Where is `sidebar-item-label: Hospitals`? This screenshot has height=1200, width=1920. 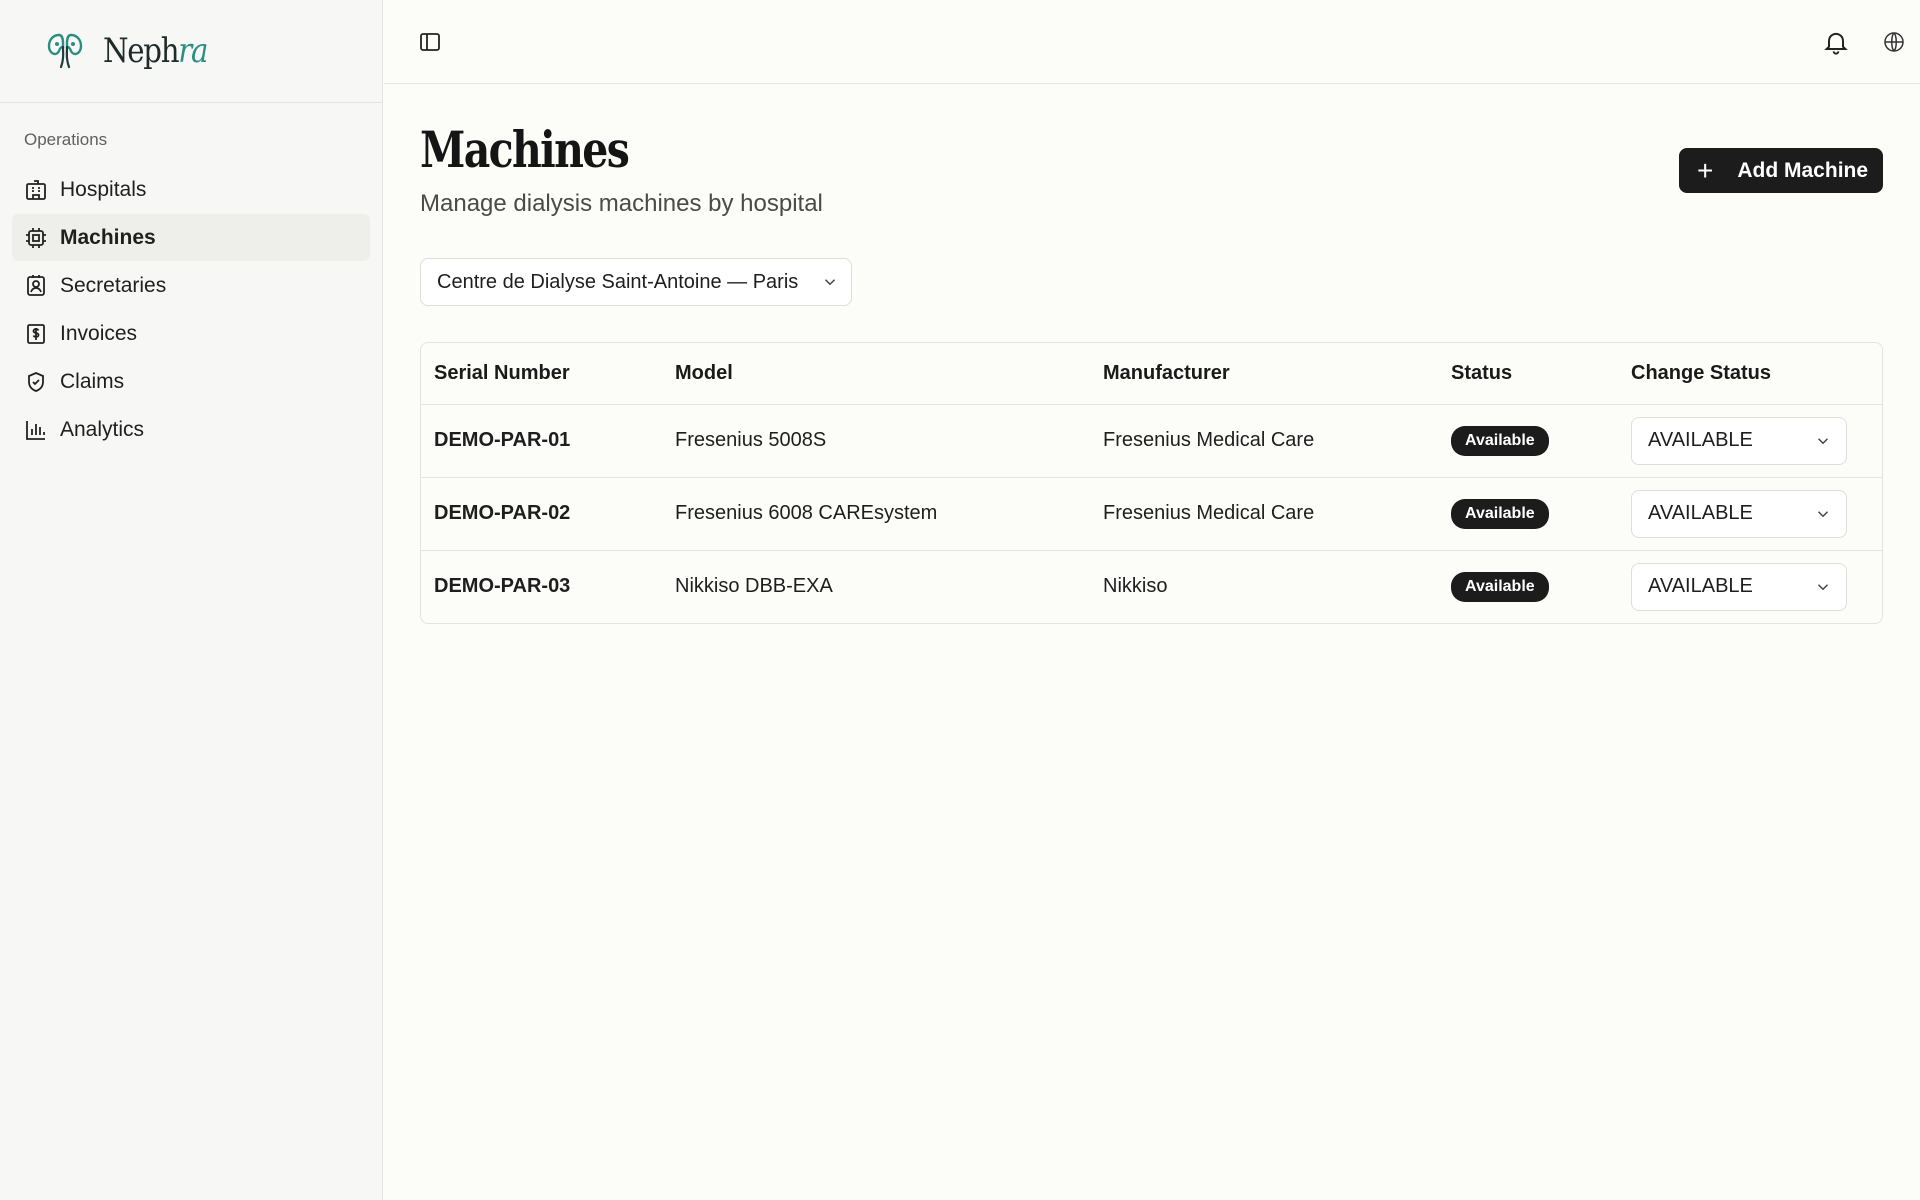
sidebar-item-label: Hospitals is located at coordinates (103, 189).